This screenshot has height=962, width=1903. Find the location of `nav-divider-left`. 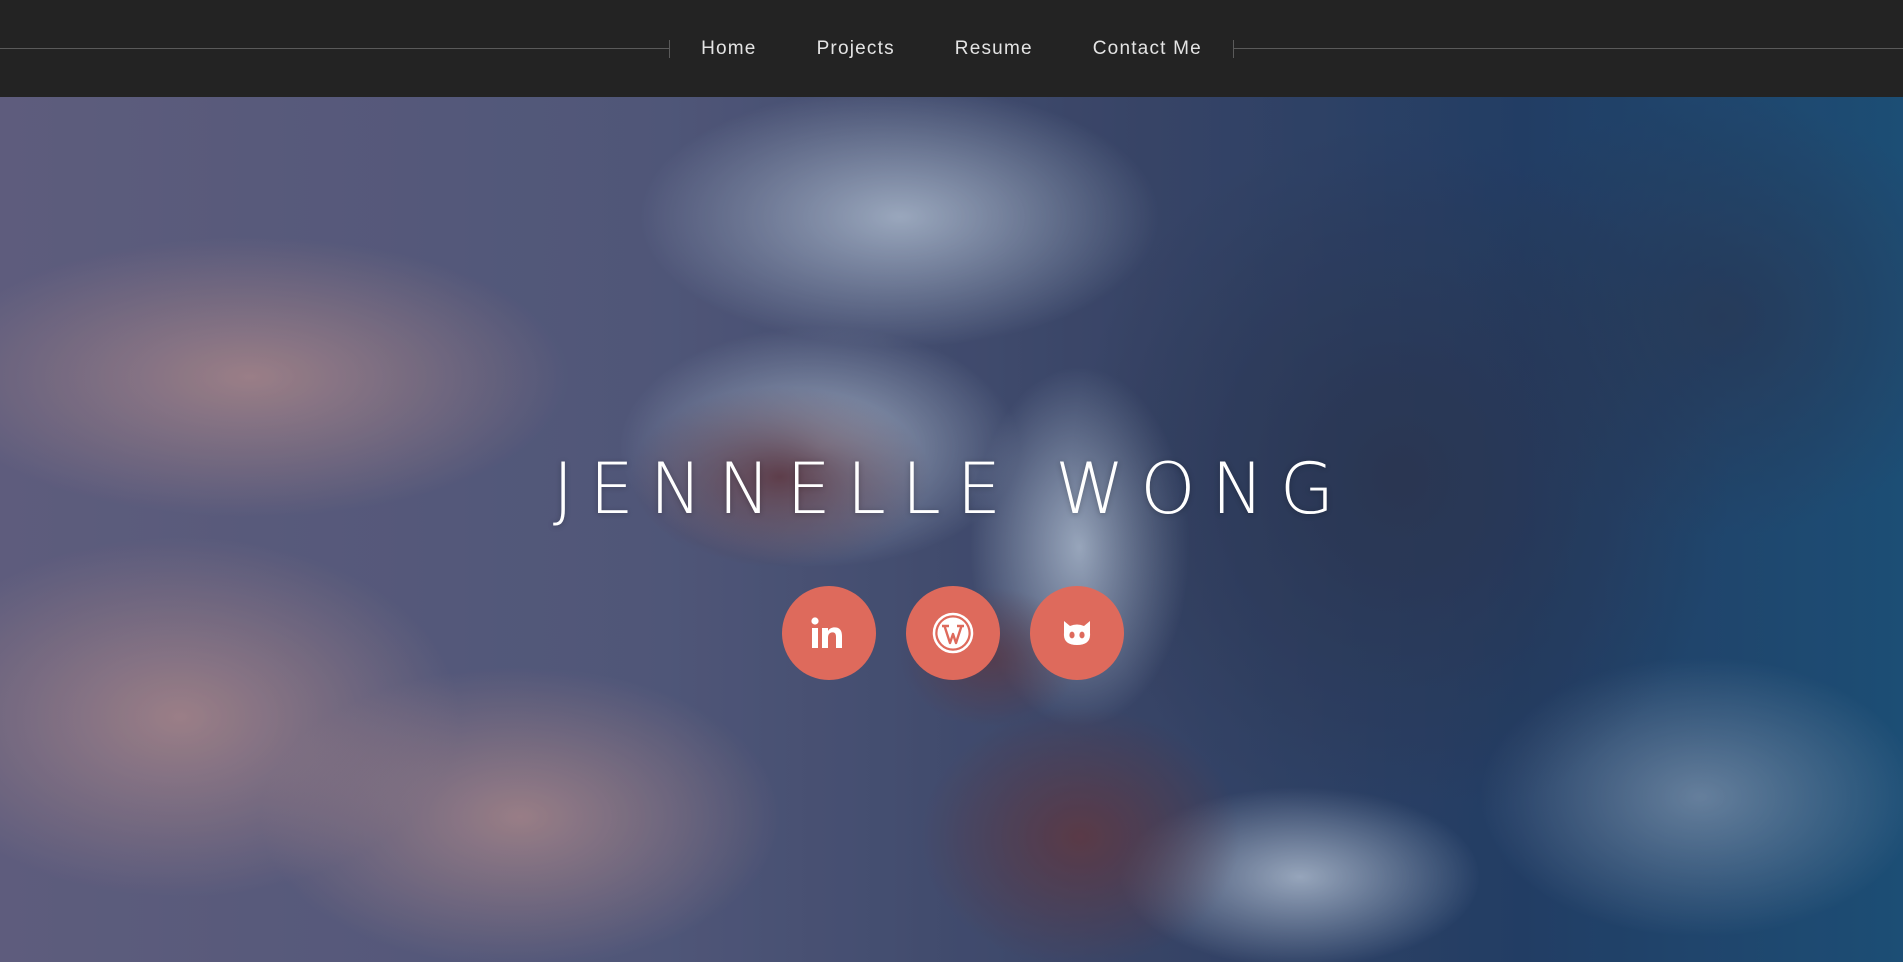

nav-divider-left is located at coordinates (334, 48).